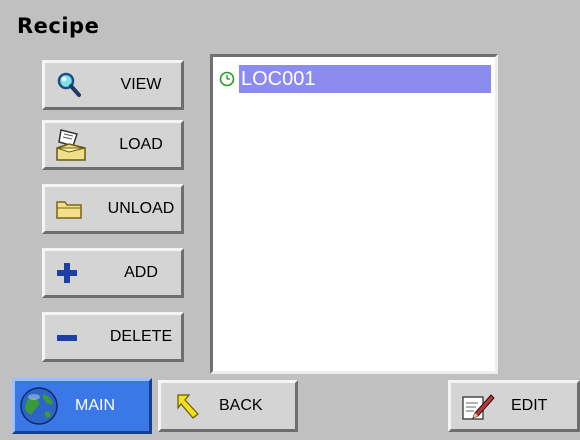 Image resolution: width=580 pixels, height=440 pixels. What do you see at coordinates (529, 405) in the screenshot?
I see `edit-button-label: EDIT` at bounding box center [529, 405].